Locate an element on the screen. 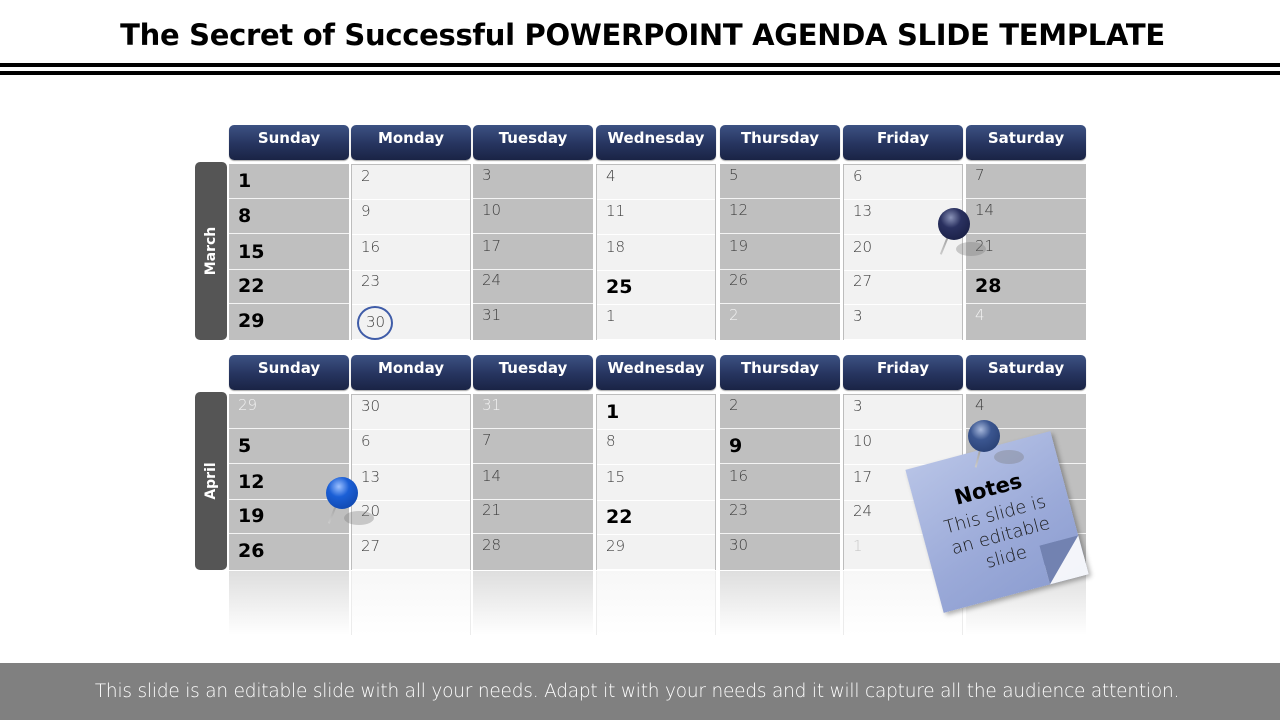 The image size is (1280, 720). day-number: 28 is located at coordinates (988, 286).